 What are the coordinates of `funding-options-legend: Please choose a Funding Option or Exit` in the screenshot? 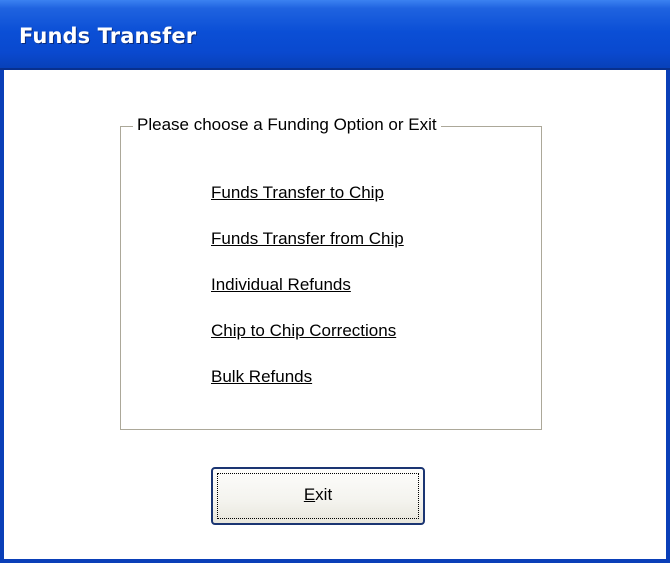 It's located at (287, 125).